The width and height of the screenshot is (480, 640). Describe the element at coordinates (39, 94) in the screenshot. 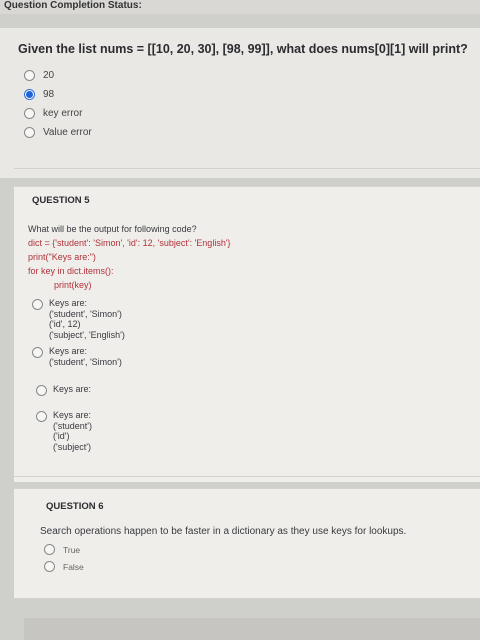

I see `q4-option-98: 98` at that location.